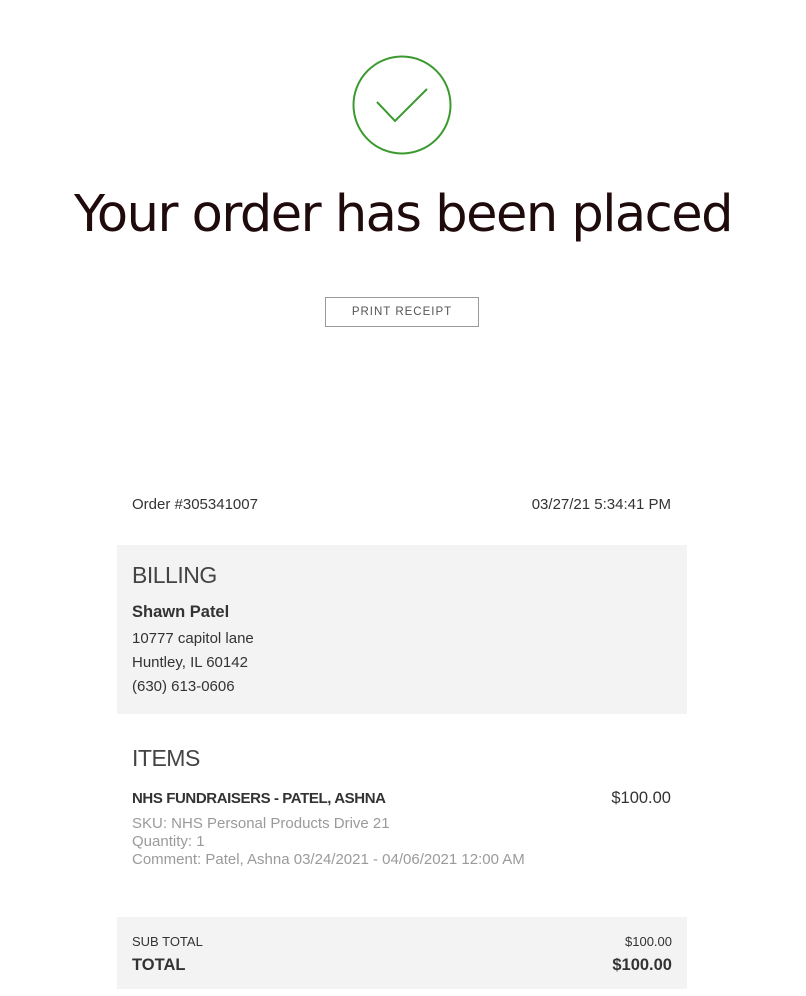  Describe the element at coordinates (181, 612) in the screenshot. I see `billing-name: Shawn Patel` at that location.